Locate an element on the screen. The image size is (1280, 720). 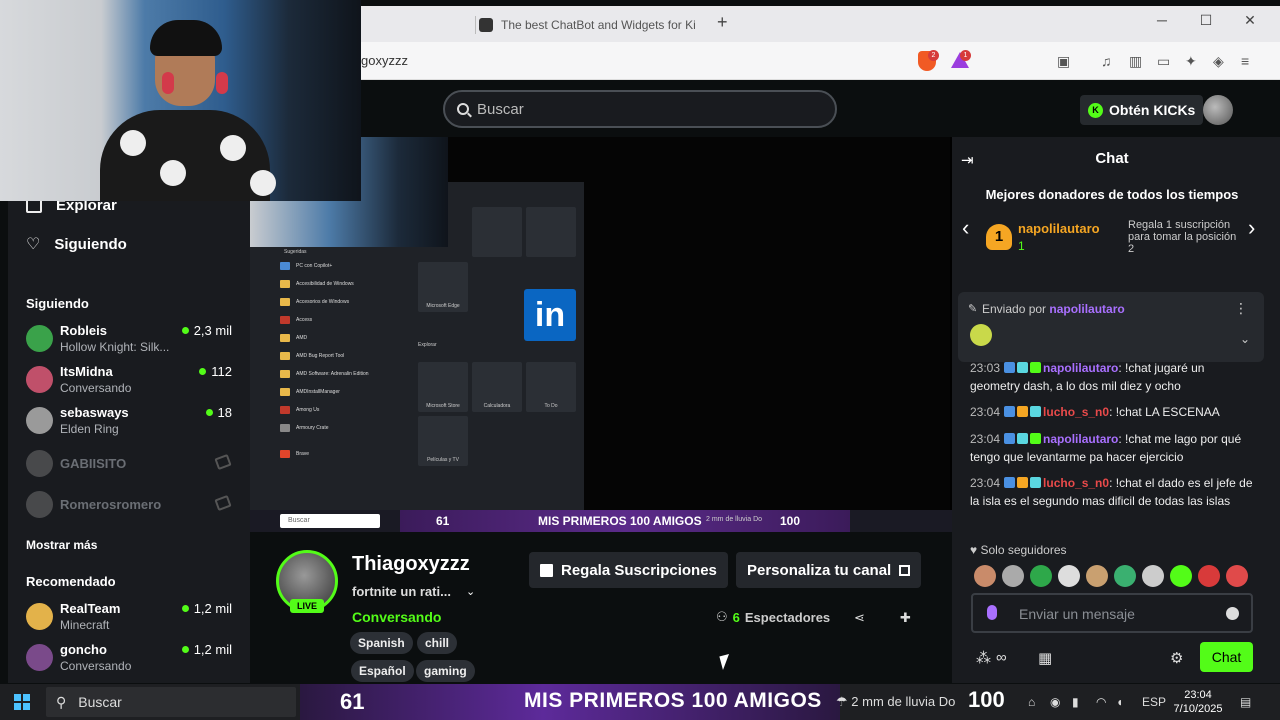
notifications-icon: ▤ is located at coordinates (1245, 702).